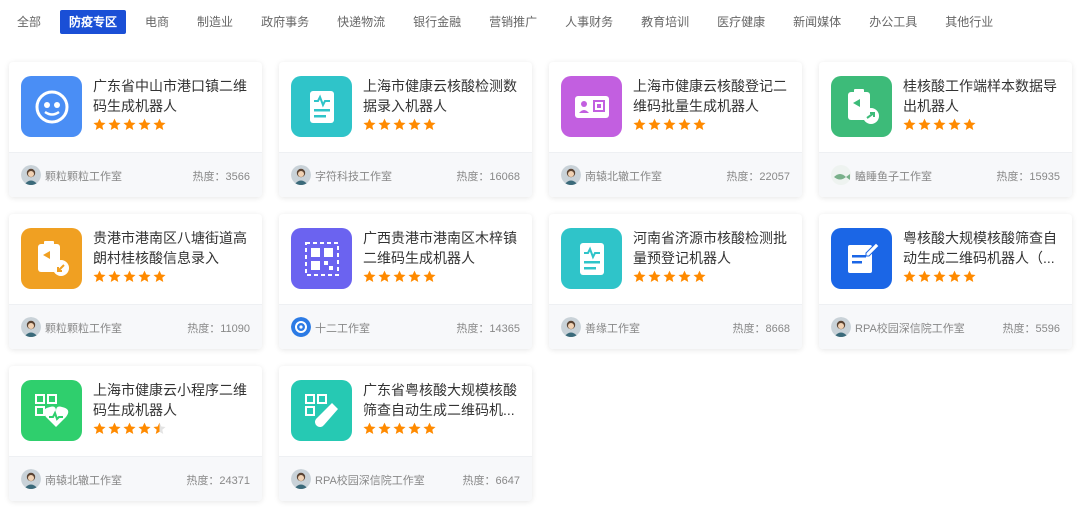 This screenshot has width=1080, height=509. I want to click on robot-card: 桂核酸工作端样本数据导出机器人 瞌睡鱼子工作室 热度：15935, so click(945, 129).